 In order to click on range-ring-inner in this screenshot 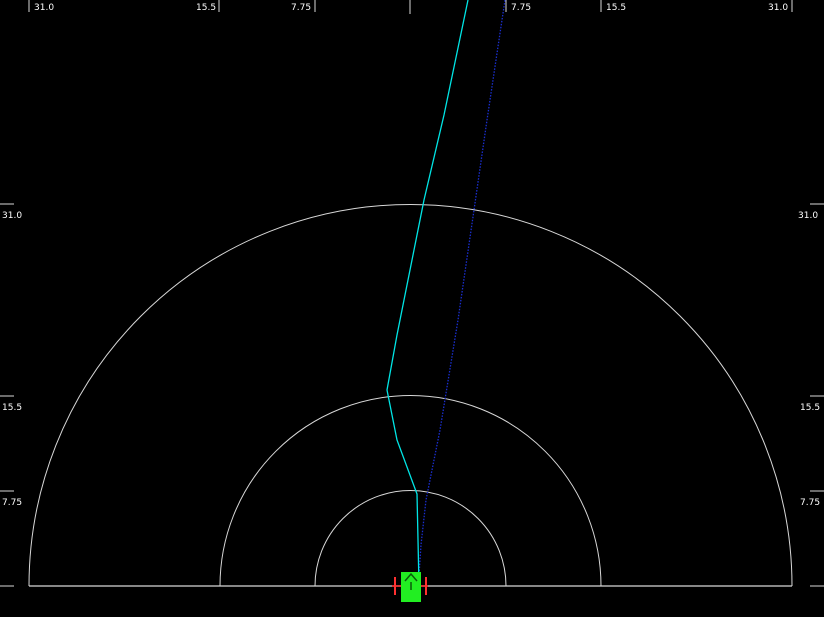, I will do `click(410, 538)`.